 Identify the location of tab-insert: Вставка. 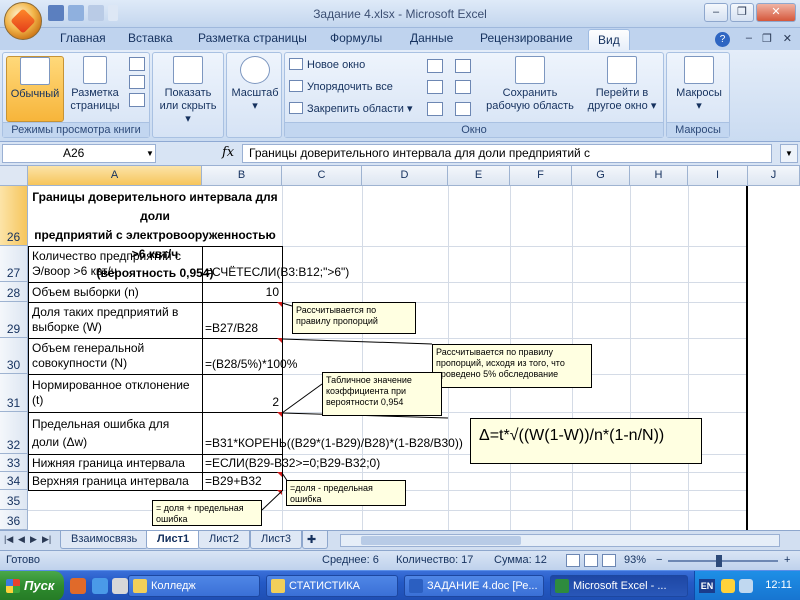
(150, 38).